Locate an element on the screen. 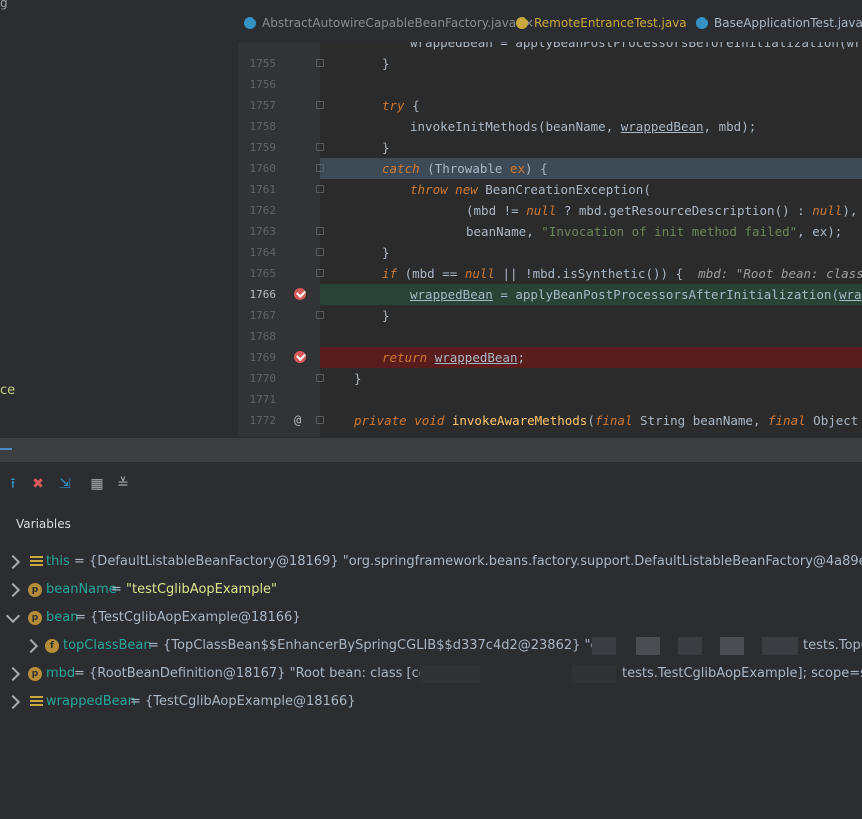 This screenshot has height=819, width=862. variable-value-tail: tests.TestCglibAopExample]; scope=sin is located at coordinates (742, 673).